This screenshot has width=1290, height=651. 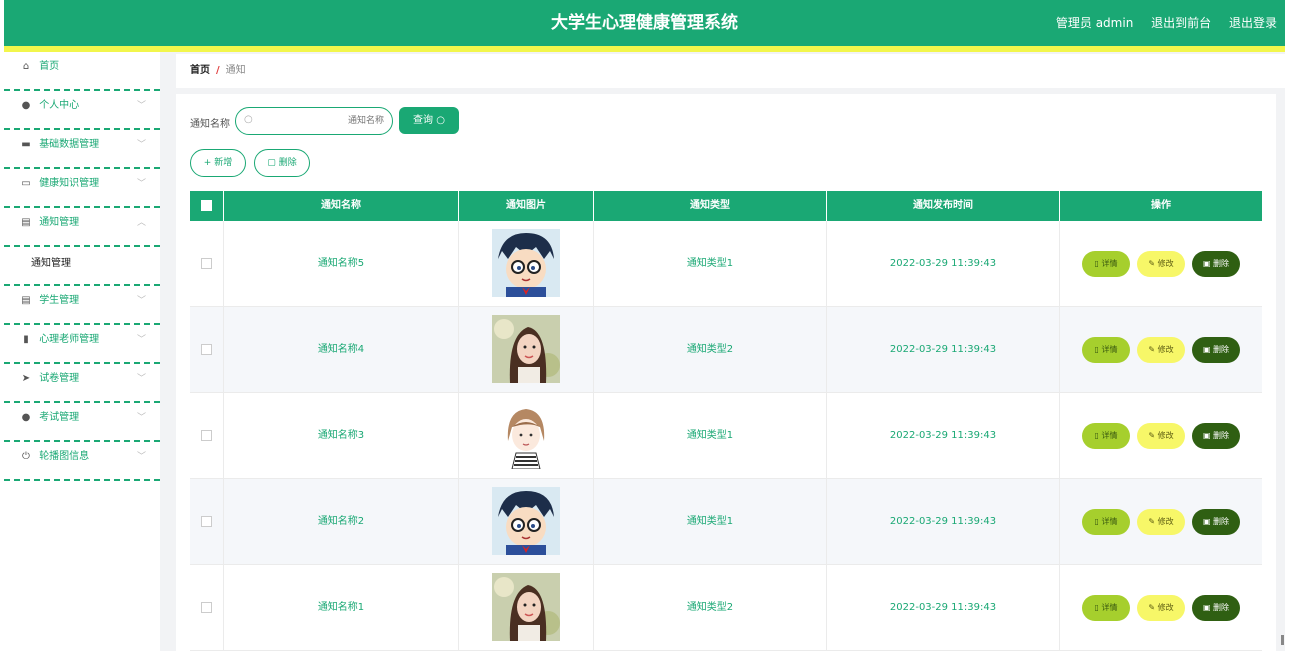 What do you see at coordinates (341, 206) in the screenshot?
I see `column-header: 通知名称` at bounding box center [341, 206].